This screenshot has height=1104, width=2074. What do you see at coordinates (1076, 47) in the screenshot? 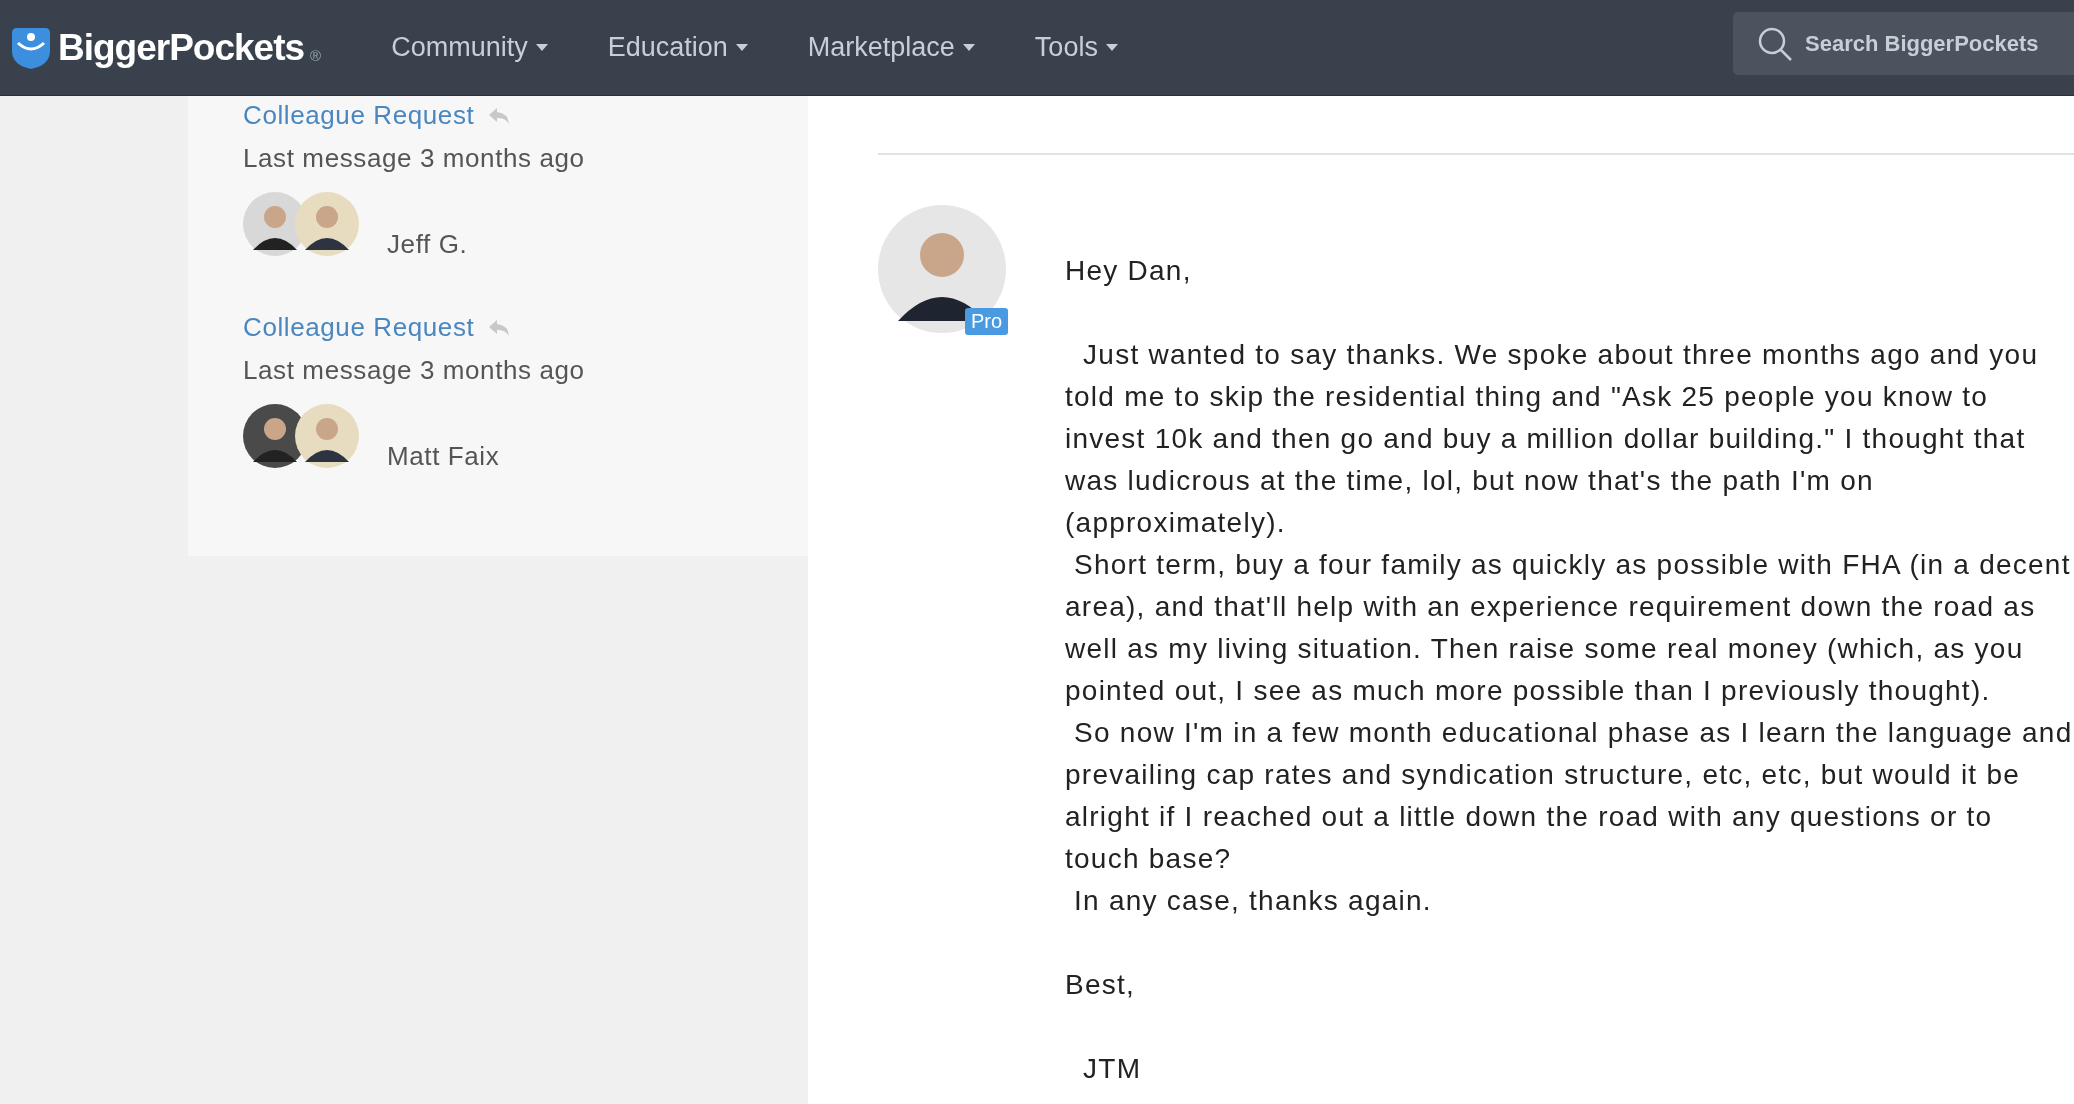
I see `nav-menu-item: Tools` at bounding box center [1076, 47].